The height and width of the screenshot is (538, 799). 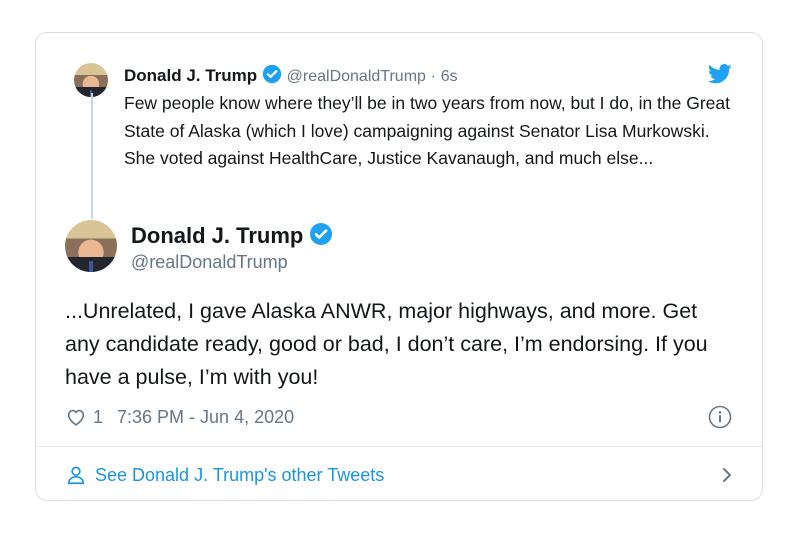 I want to click on quoted-tweet-time: 6s, so click(x=449, y=76).